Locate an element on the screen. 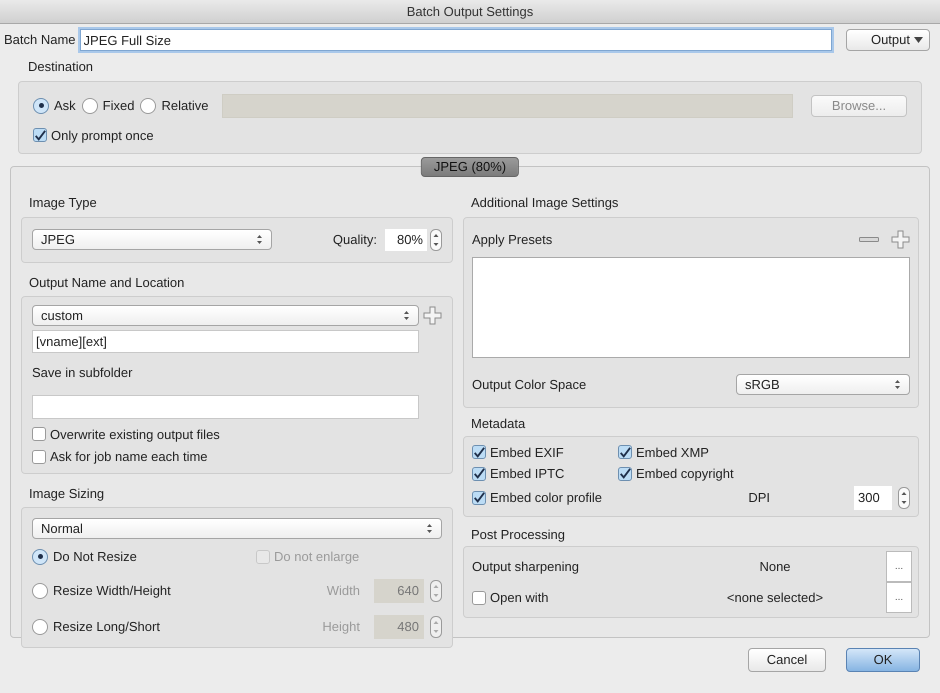 The height and width of the screenshot is (693, 940). section-title: Destination is located at coordinates (60, 67).